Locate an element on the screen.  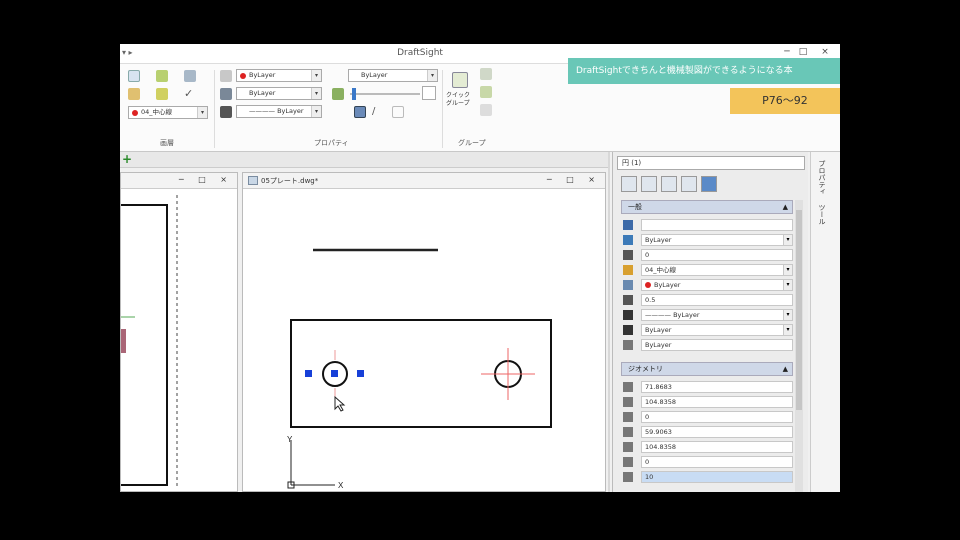
layer-combo: 04_中心線 ▾ is located at coordinates (168, 112).